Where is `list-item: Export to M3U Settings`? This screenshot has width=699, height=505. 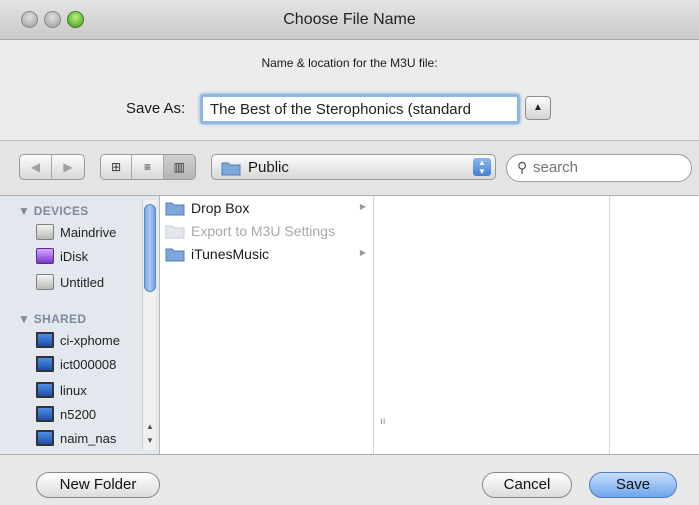
list-item: Export to M3U Settings is located at coordinates (267, 232).